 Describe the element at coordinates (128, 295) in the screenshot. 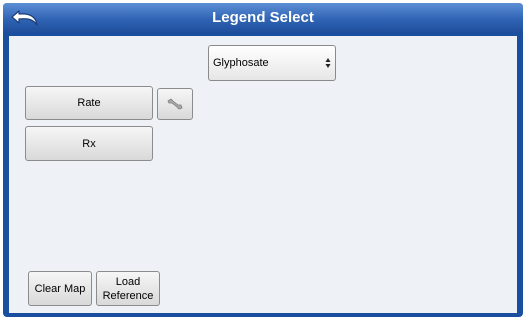

I see `load-reference-line2: Reference` at that location.